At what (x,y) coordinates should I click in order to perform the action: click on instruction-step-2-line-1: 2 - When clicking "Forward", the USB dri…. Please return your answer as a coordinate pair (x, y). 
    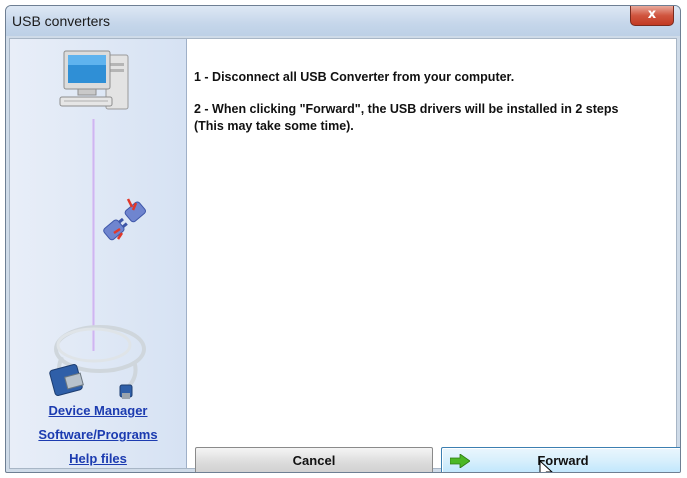
    Looking at the image, I should click on (406, 109).